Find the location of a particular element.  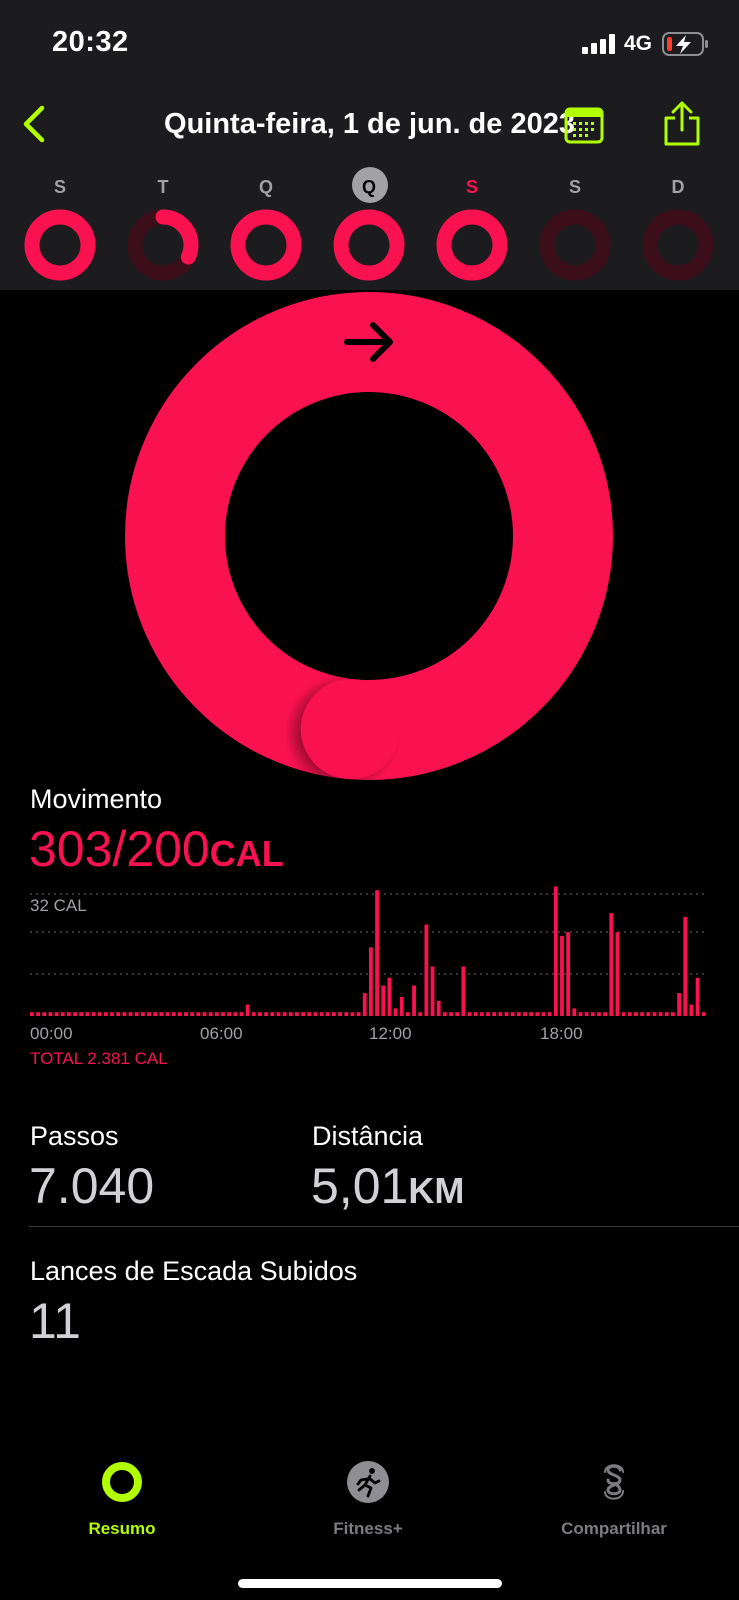

week-rings is located at coordinates (369, 245).